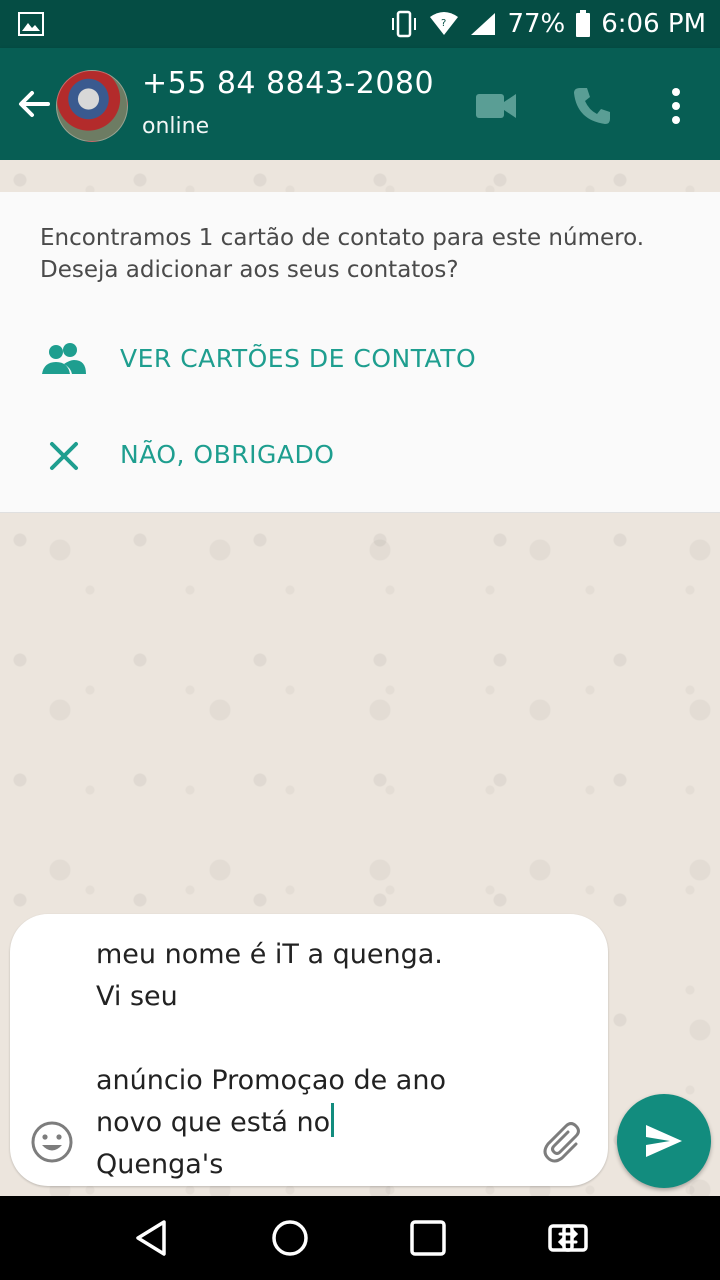  Describe the element at coordinates (333, 1120) in the screenshot. I see `text-caret` at that location.